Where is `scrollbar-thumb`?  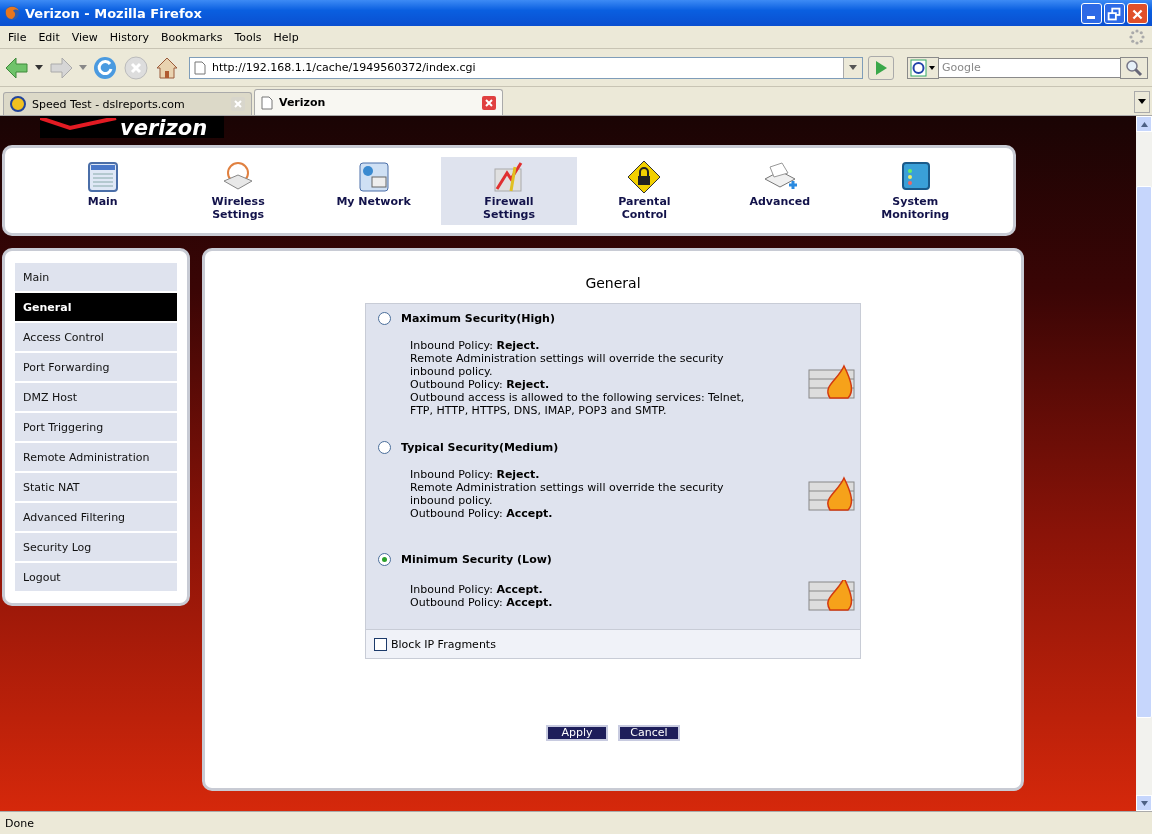
scrollbar-thumb is located at coordinates (1144, 452).